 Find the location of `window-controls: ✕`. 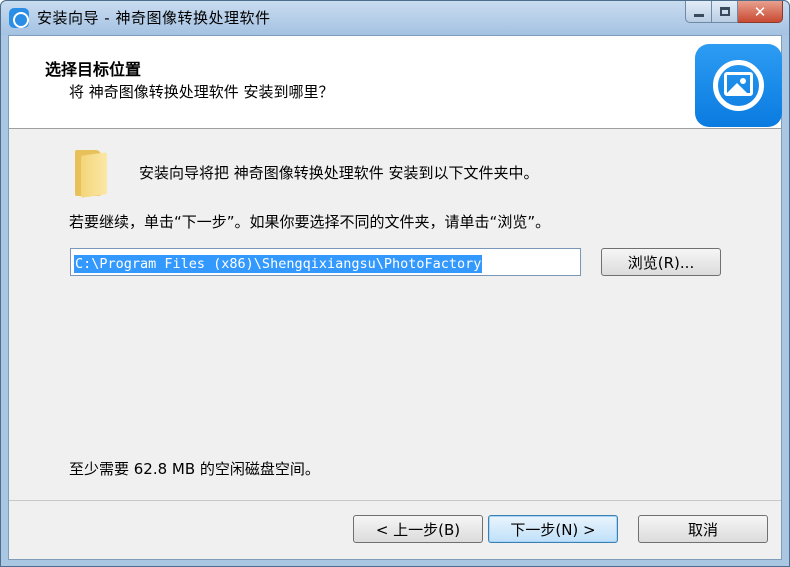

window-controls: ✕ is located at coordinates (734, 12).